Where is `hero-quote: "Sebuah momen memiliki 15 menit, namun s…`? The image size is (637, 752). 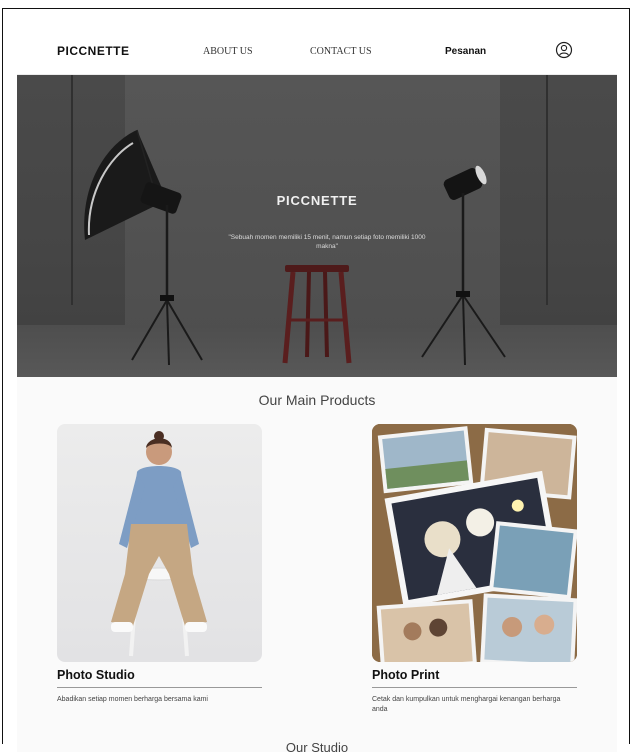 hero-quote: "Sebuah momen memiliki 15 menit, namun s… is located at coordinates (327, 242).